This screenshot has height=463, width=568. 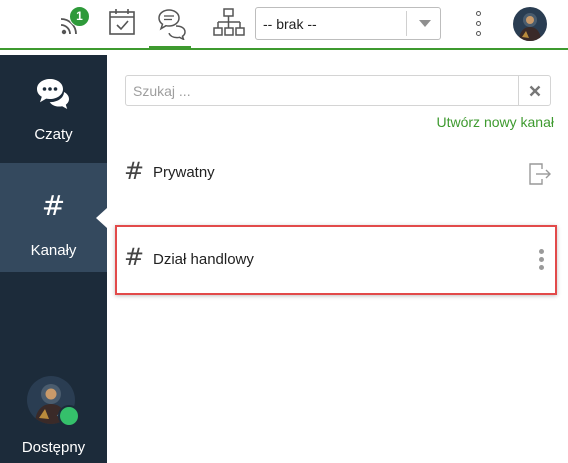 What do you see at coordinates (530, 24) in the screenshot?
I see `user-avatar` at bounding box center [530, 24].